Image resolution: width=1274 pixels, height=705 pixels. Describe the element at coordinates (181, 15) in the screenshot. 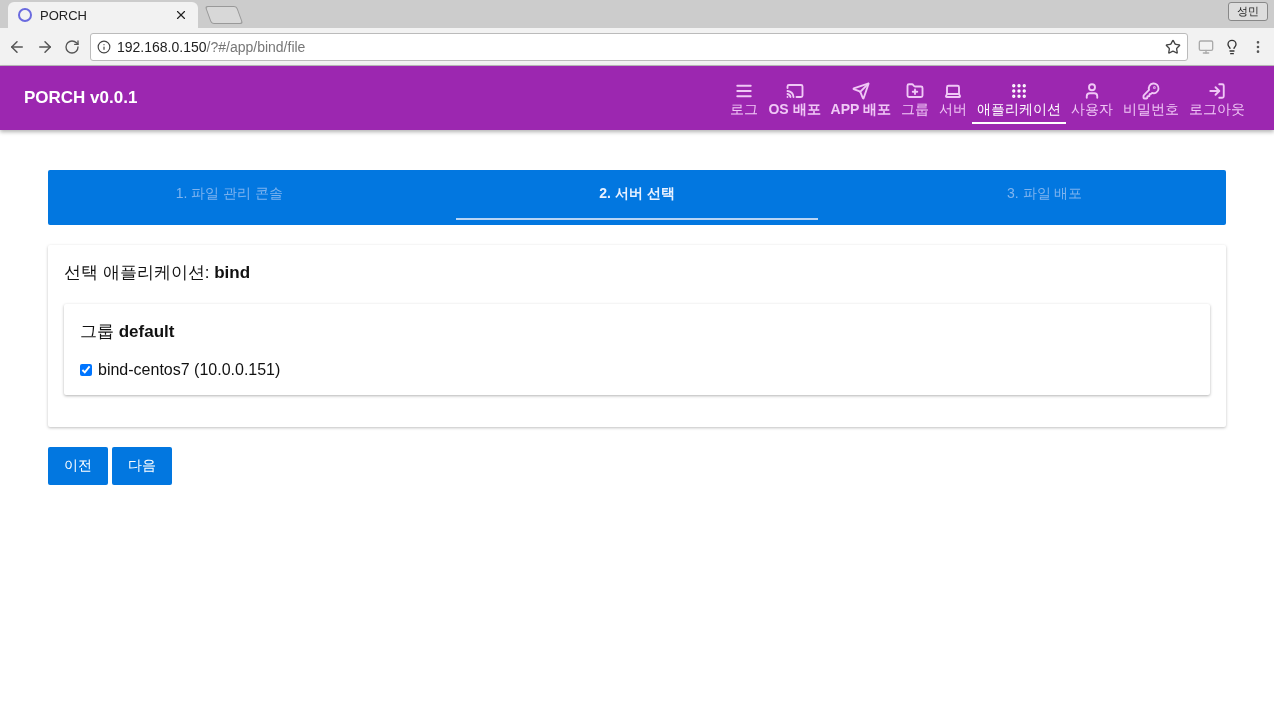

I see `close-icon` at that location.